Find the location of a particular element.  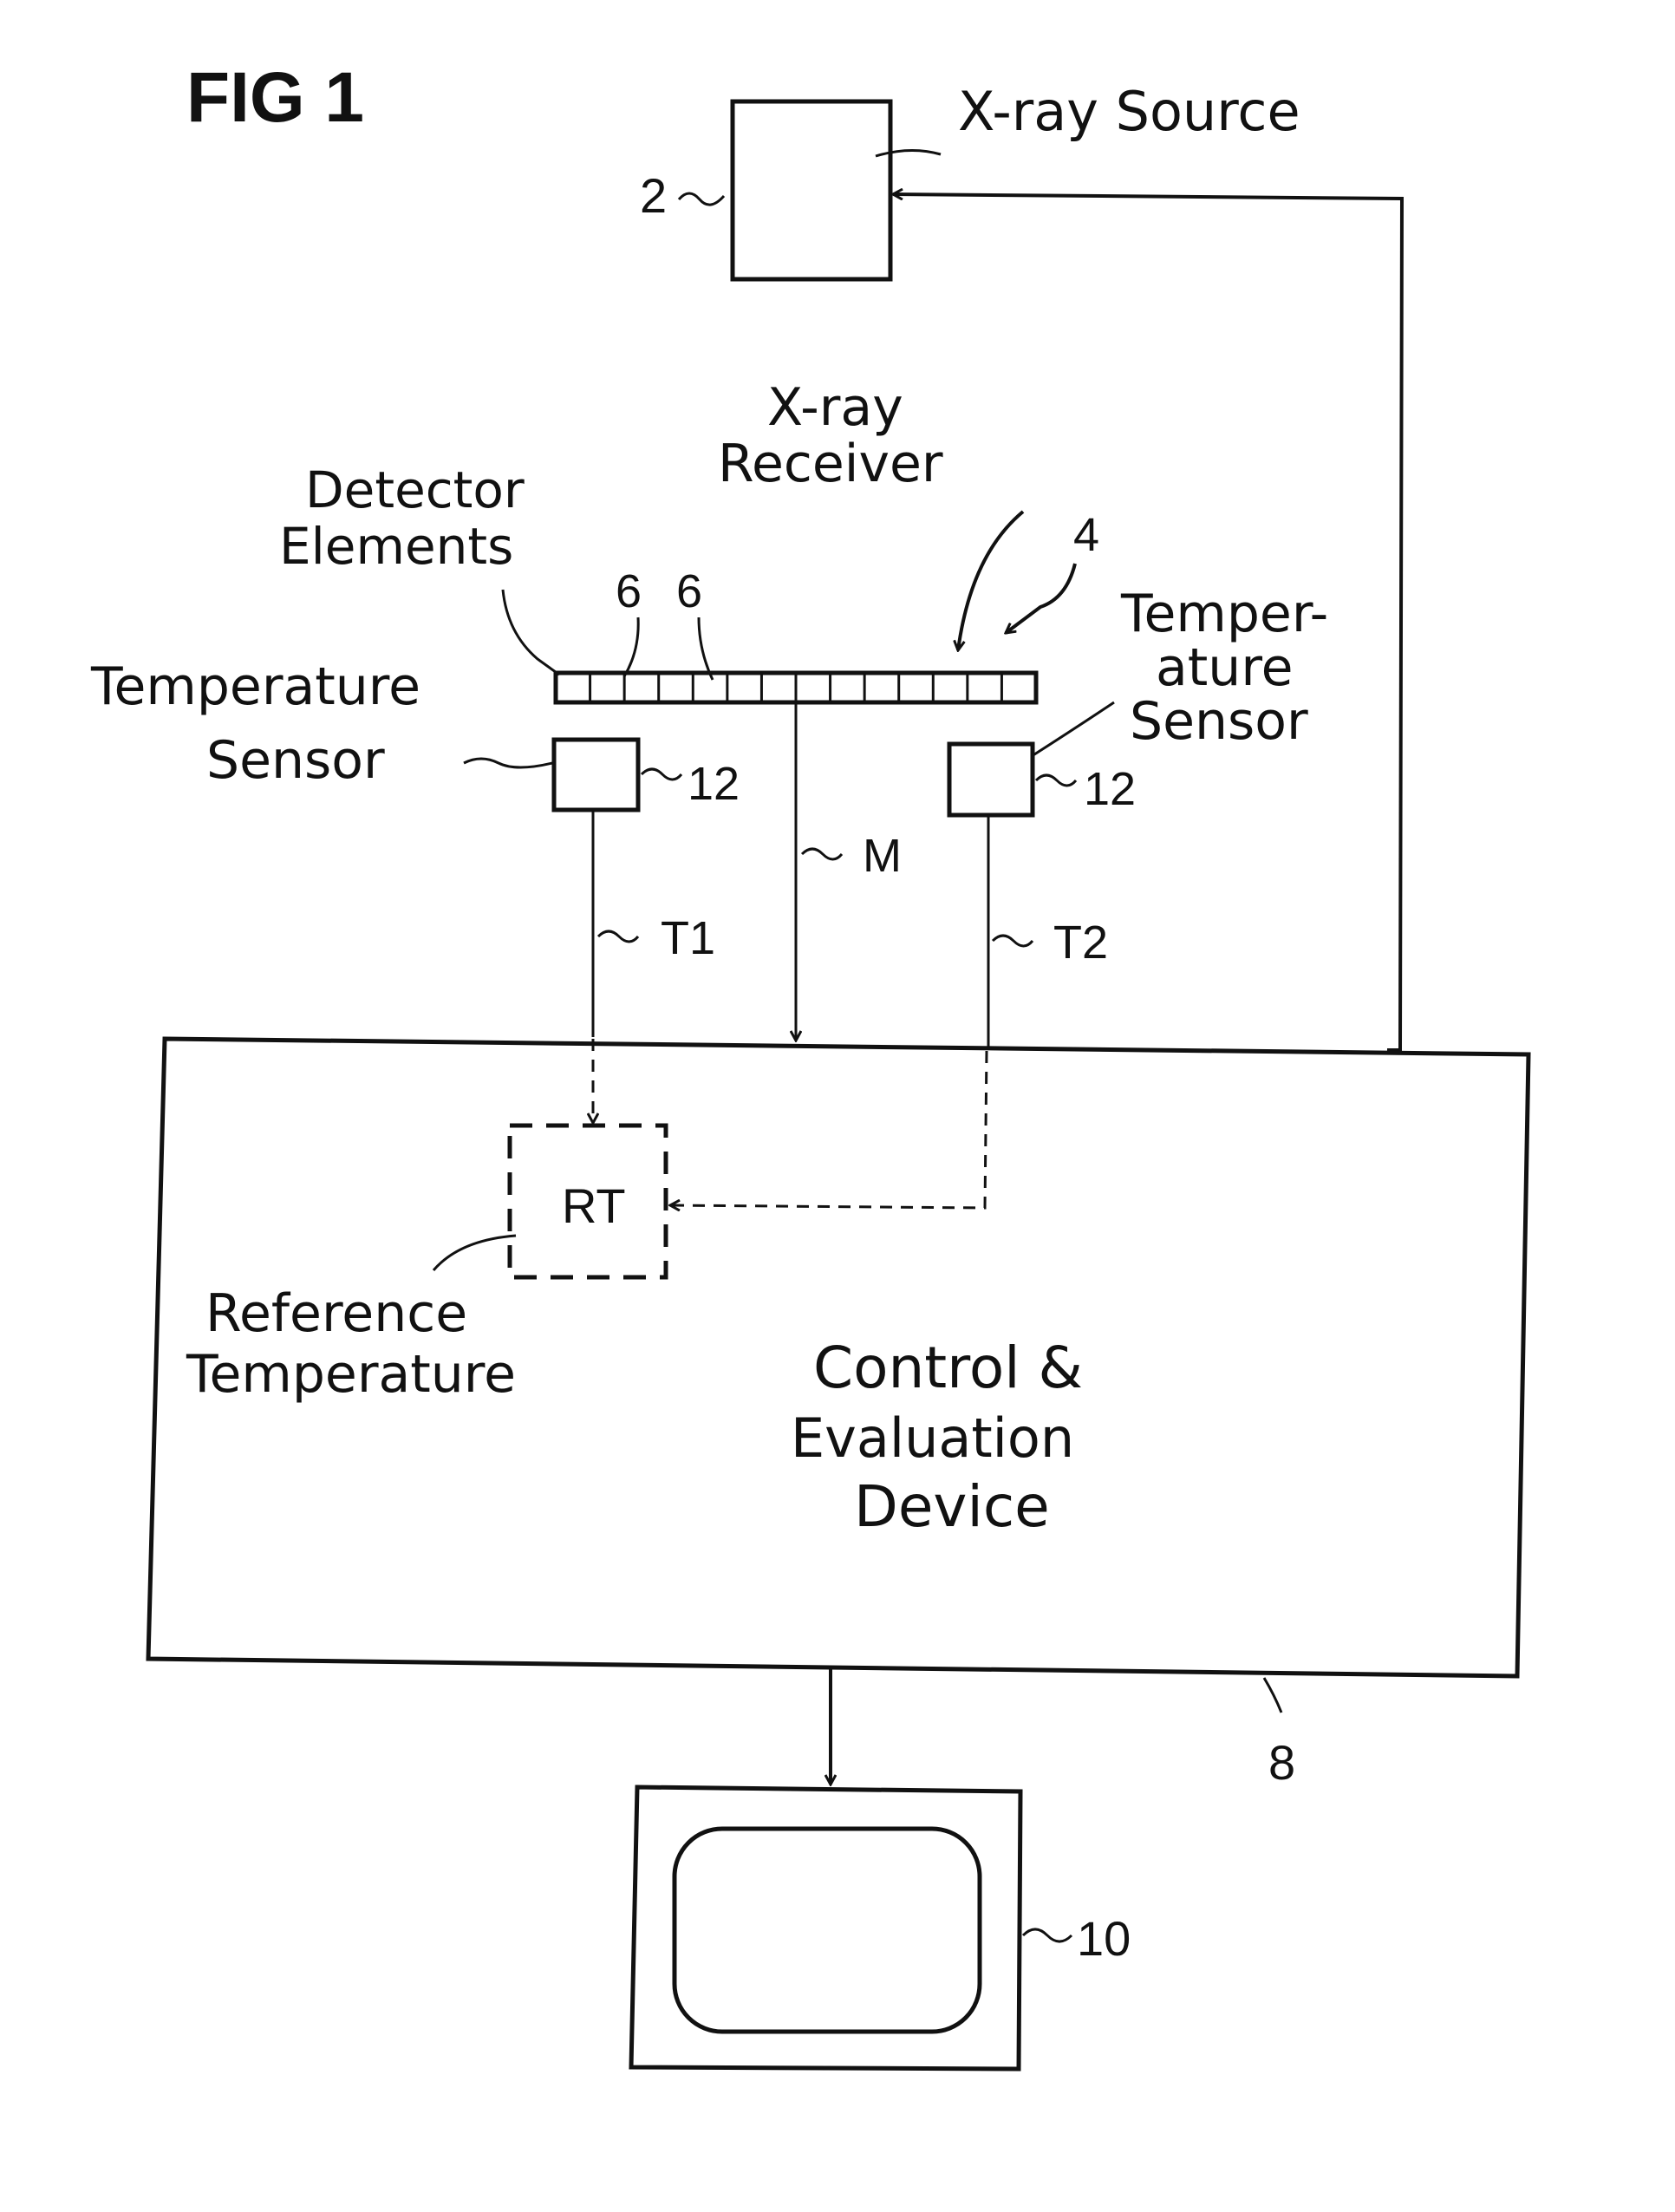

temp-sensor-left-label-1: Temperature is located at coordinates (255, 686).